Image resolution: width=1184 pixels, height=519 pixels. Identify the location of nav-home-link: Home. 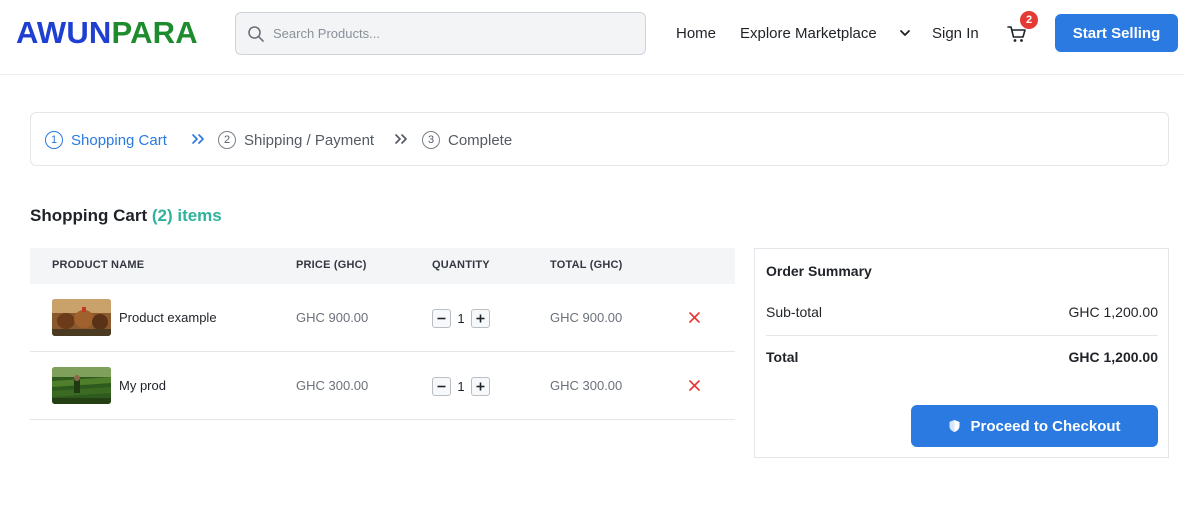
(696, 34).